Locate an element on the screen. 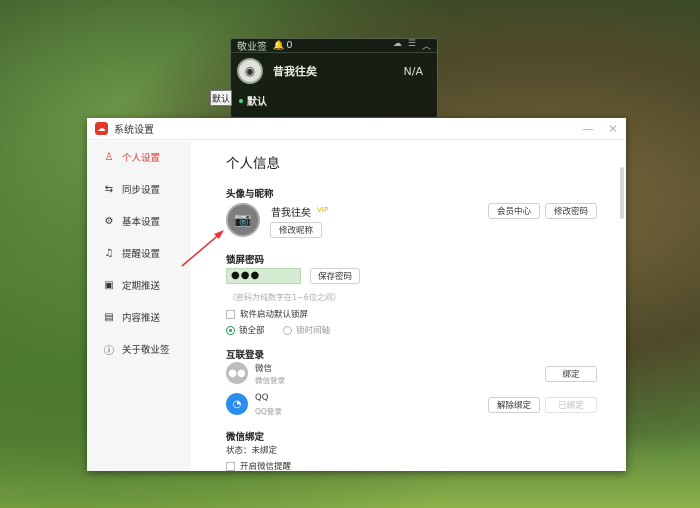 This screenshot has height=508, width=700. member-center-button: 会员中心 is located at coordinates (514, 211).